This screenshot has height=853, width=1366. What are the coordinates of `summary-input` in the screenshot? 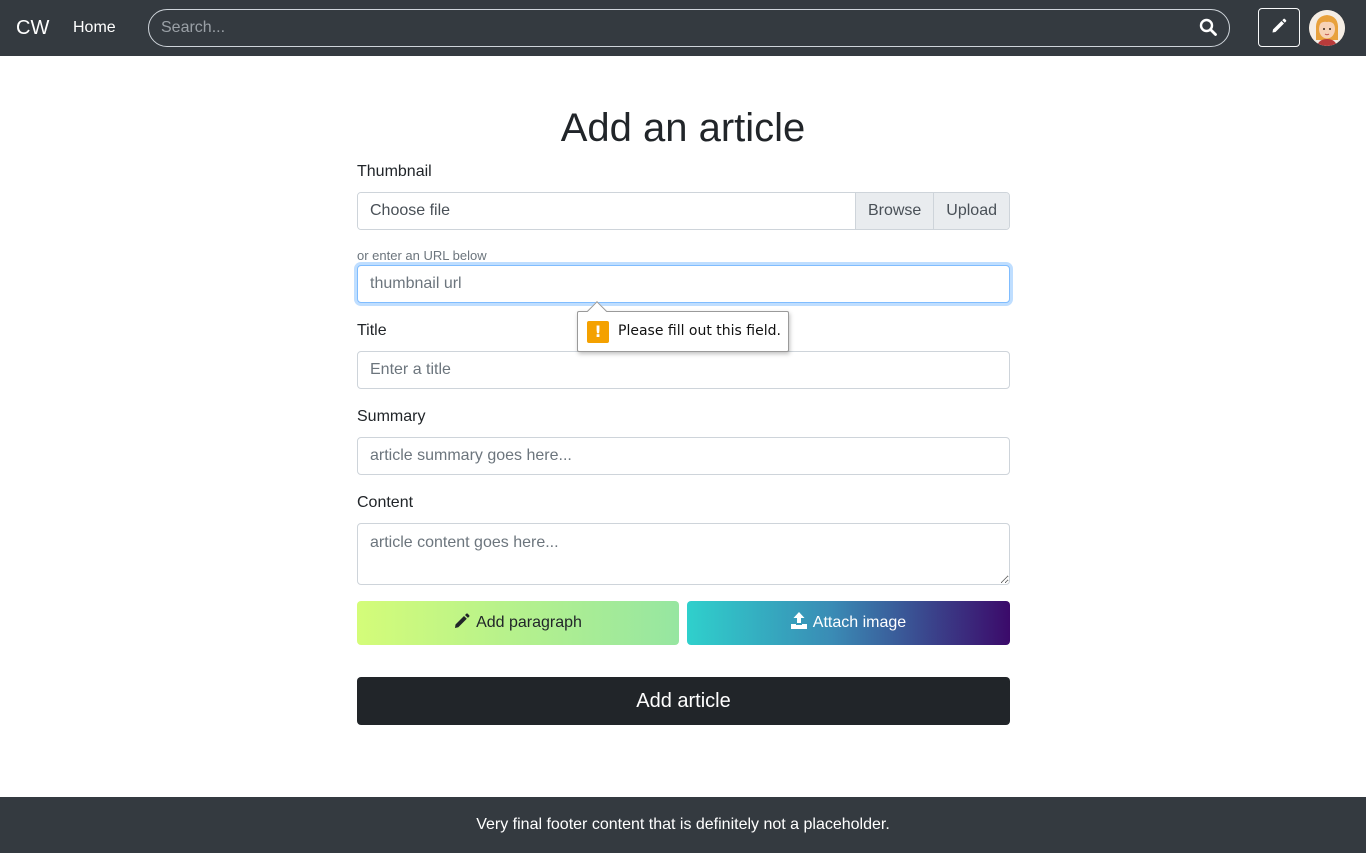 It's located at (683, 456).